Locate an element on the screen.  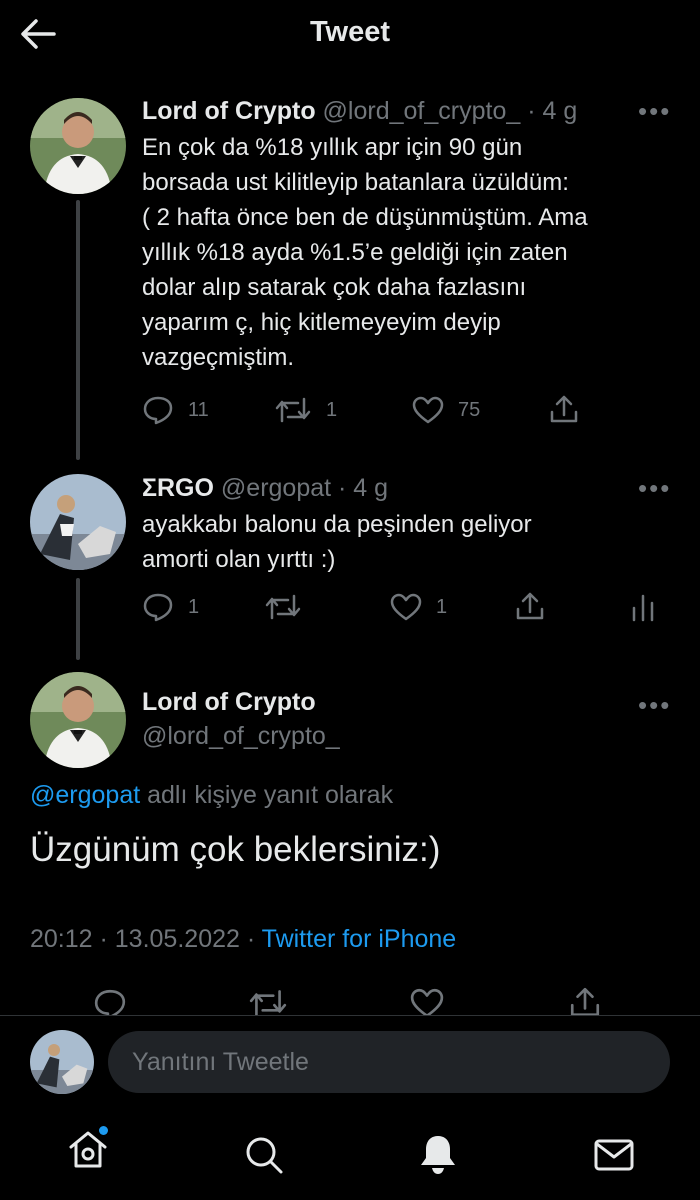
retweet-button is located at coordinates (290, 607).